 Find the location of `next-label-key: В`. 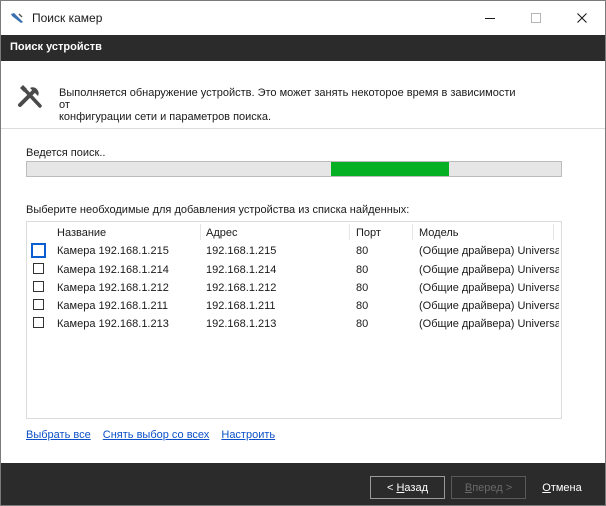

next-label-key: В is located at coordinates (468, 487).